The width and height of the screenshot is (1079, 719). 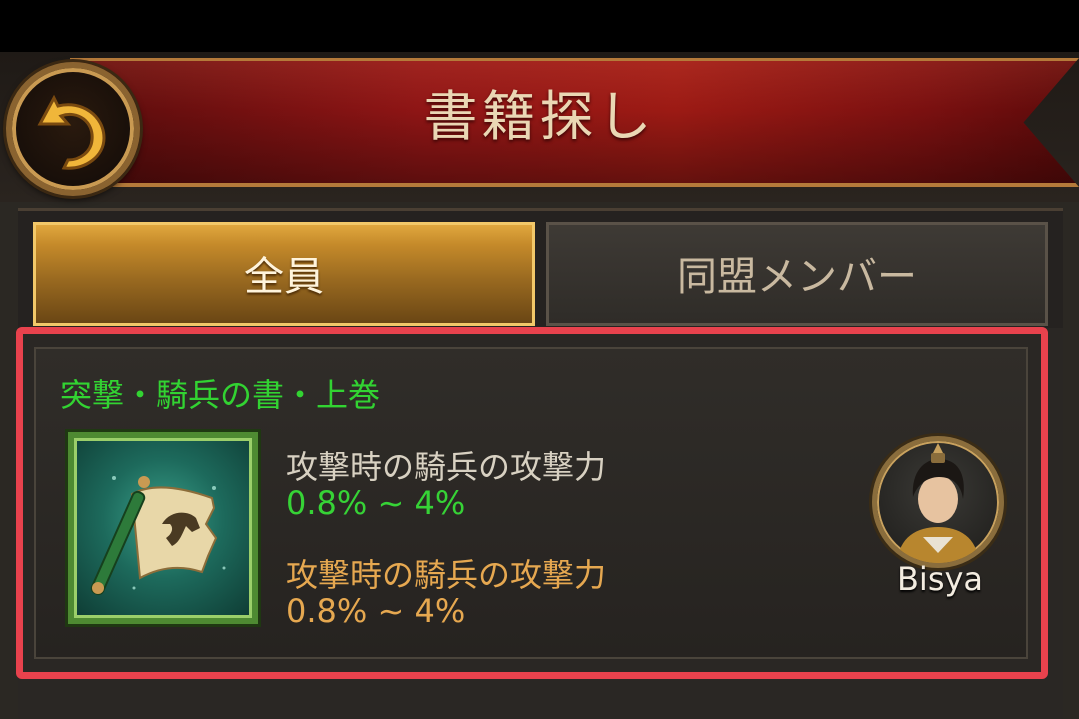 What do you see at coordinates (284, 274) in the screenshot?
I see `tab-all: 全員` at bounding box center [284, 274].